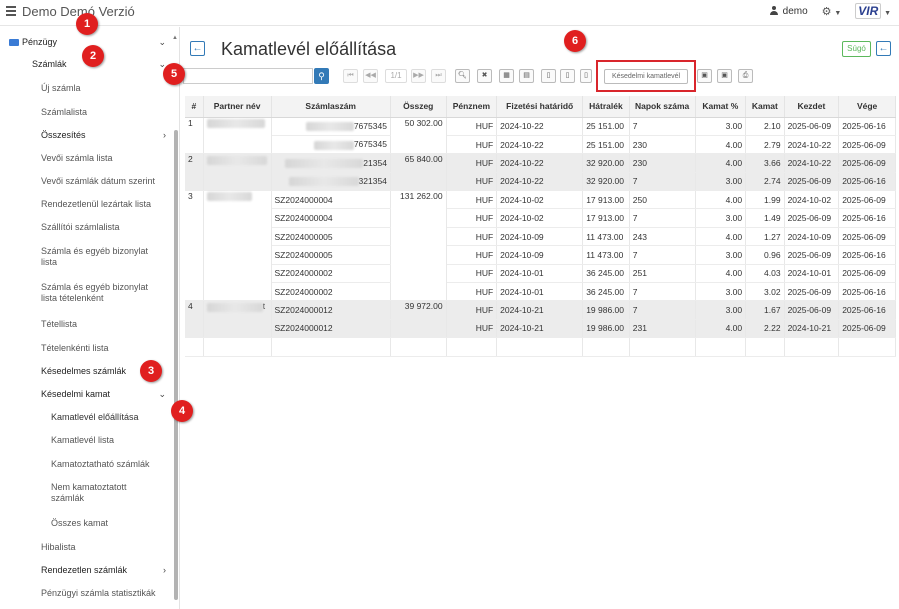  What do you see at coordinates (548, 76) in the screenshot?
I see `document-button: ▯` at bounding box center [548, 76].